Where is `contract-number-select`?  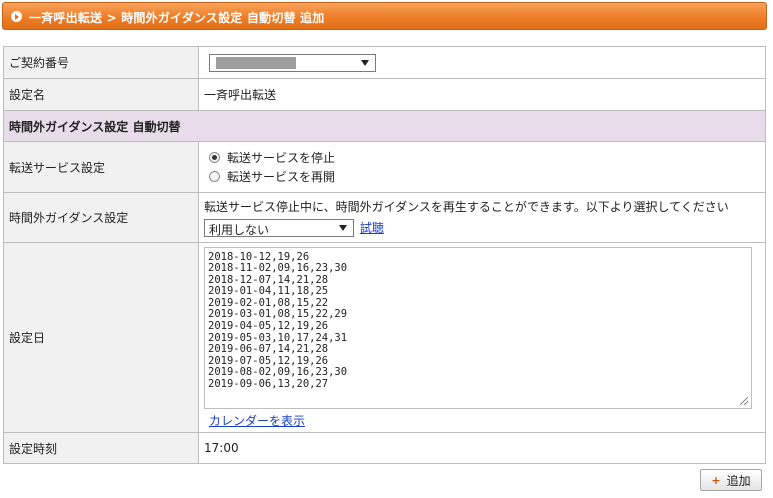 contract-number-select is located at coordinates (292, 62).